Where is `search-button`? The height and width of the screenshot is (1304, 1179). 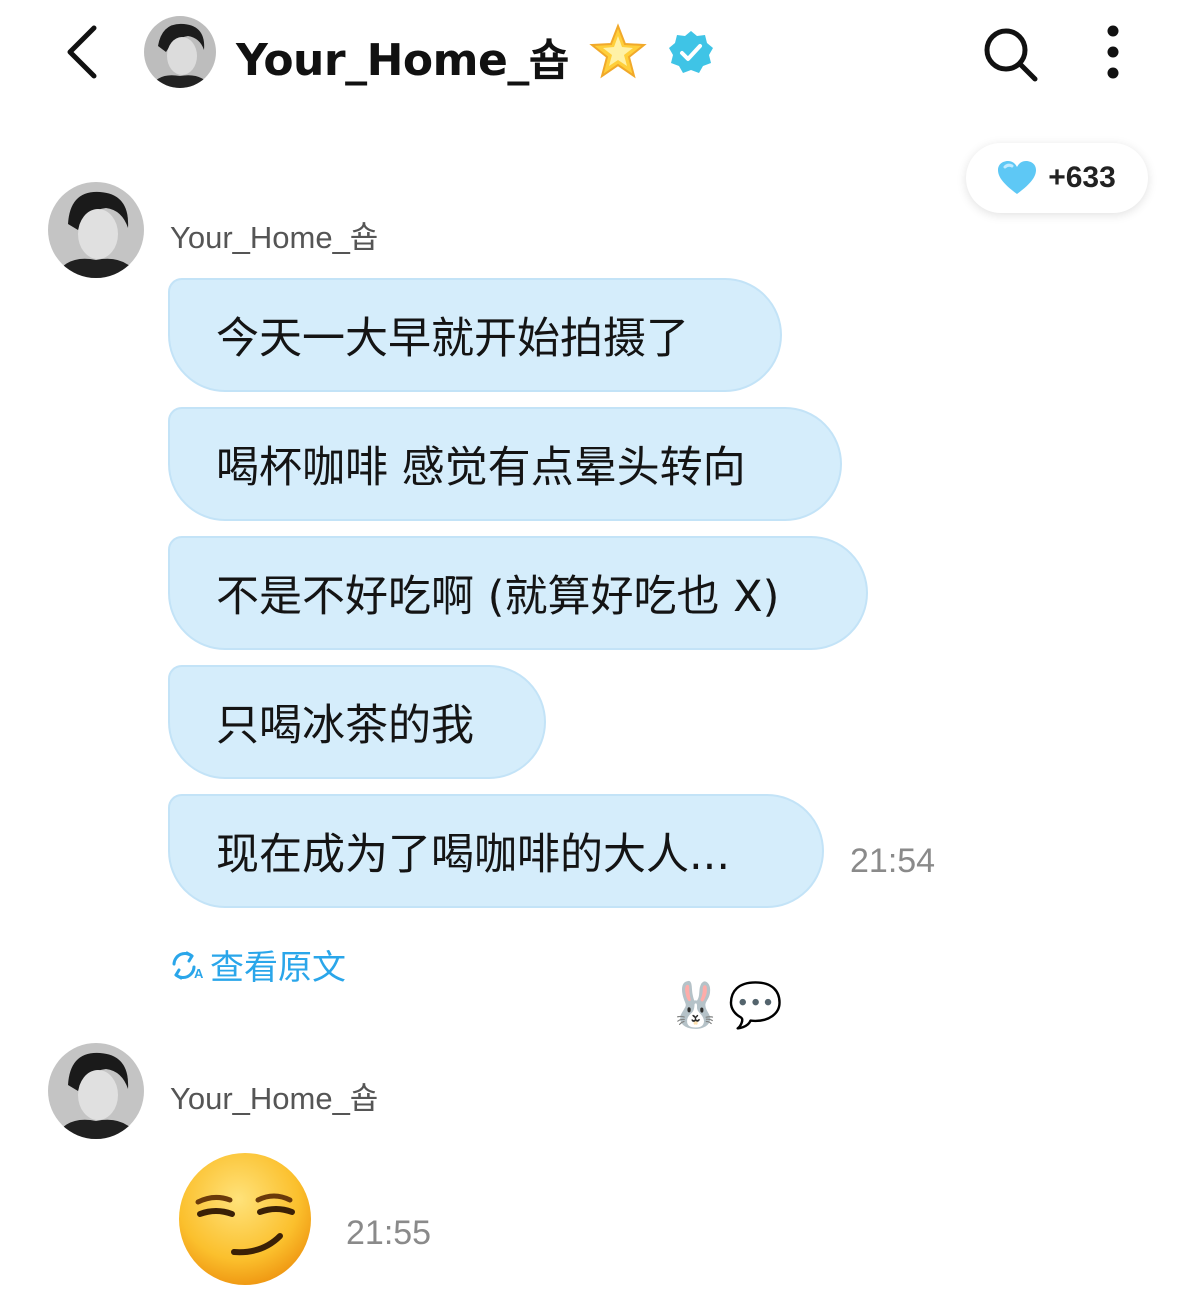 search-button is located at coordinates (1010, 54).